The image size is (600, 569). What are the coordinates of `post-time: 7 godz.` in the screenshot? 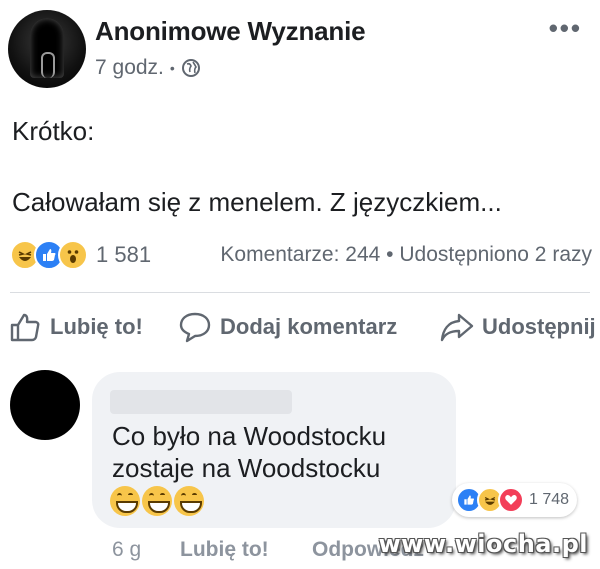 It's located at (129, 68).